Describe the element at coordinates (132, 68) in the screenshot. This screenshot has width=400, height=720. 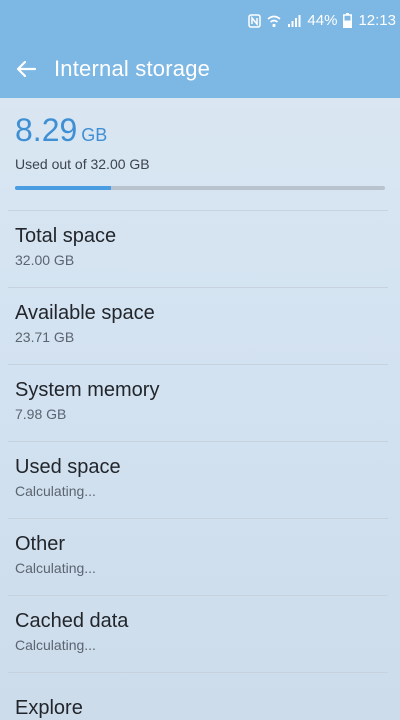
I see `page-title: Internal storage` at that location.